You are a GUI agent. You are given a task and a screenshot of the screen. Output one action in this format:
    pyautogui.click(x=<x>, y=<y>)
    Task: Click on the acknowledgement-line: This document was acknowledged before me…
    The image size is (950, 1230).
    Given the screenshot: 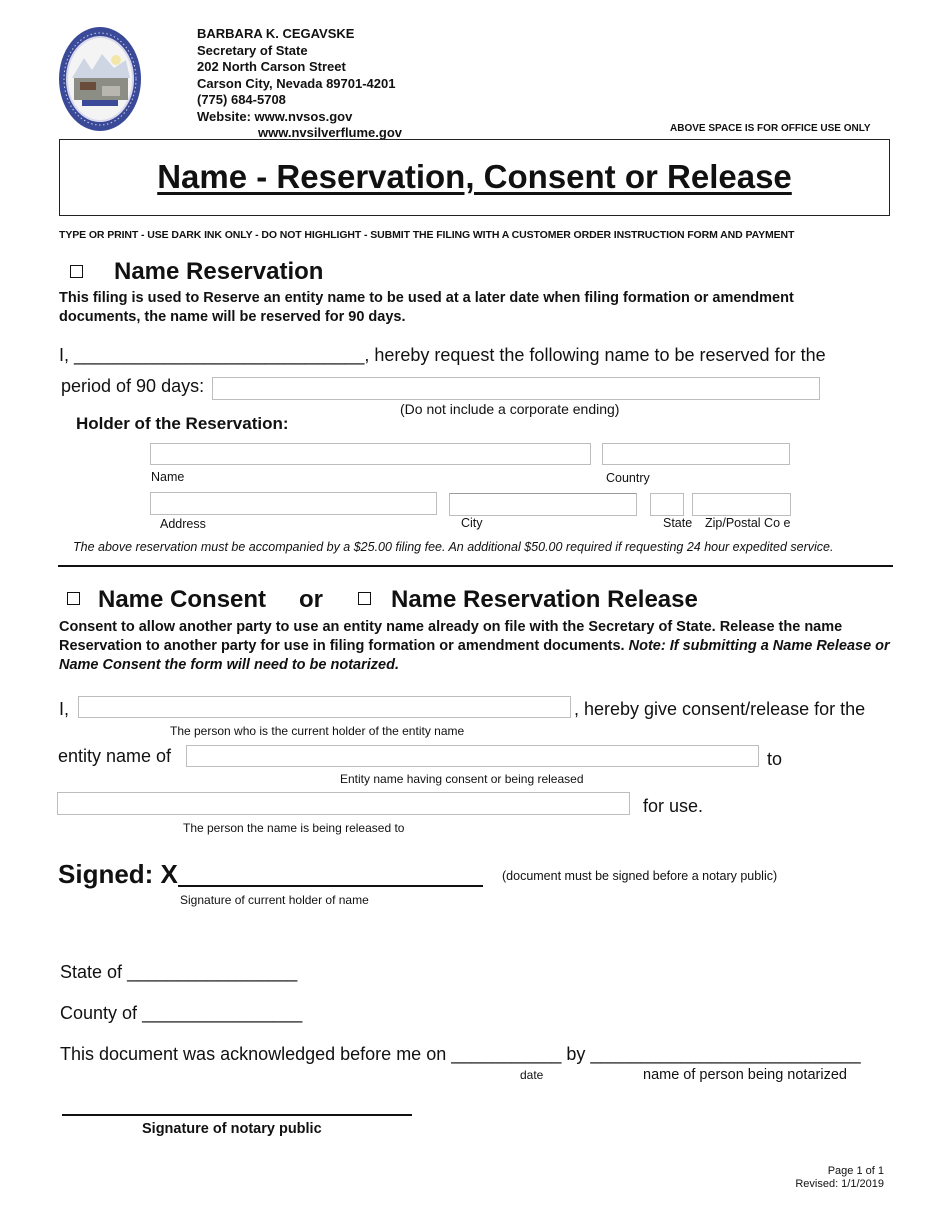 What is the action you would take?
    pyautogui.click(x=460, y=1054)
    